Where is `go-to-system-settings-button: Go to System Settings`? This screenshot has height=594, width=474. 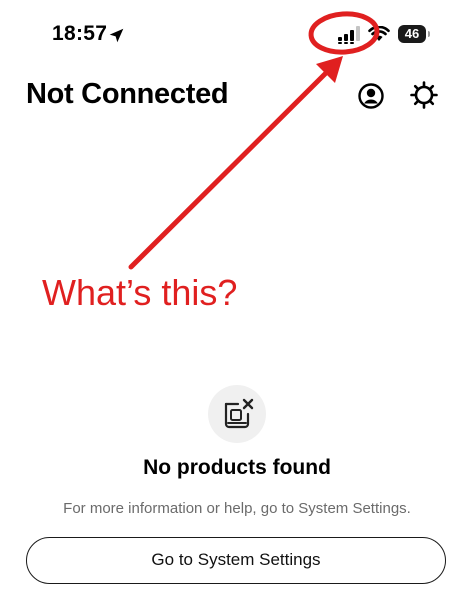 go-to-system-settings-button: Go to System Settings is located at coordinates (236, 560).